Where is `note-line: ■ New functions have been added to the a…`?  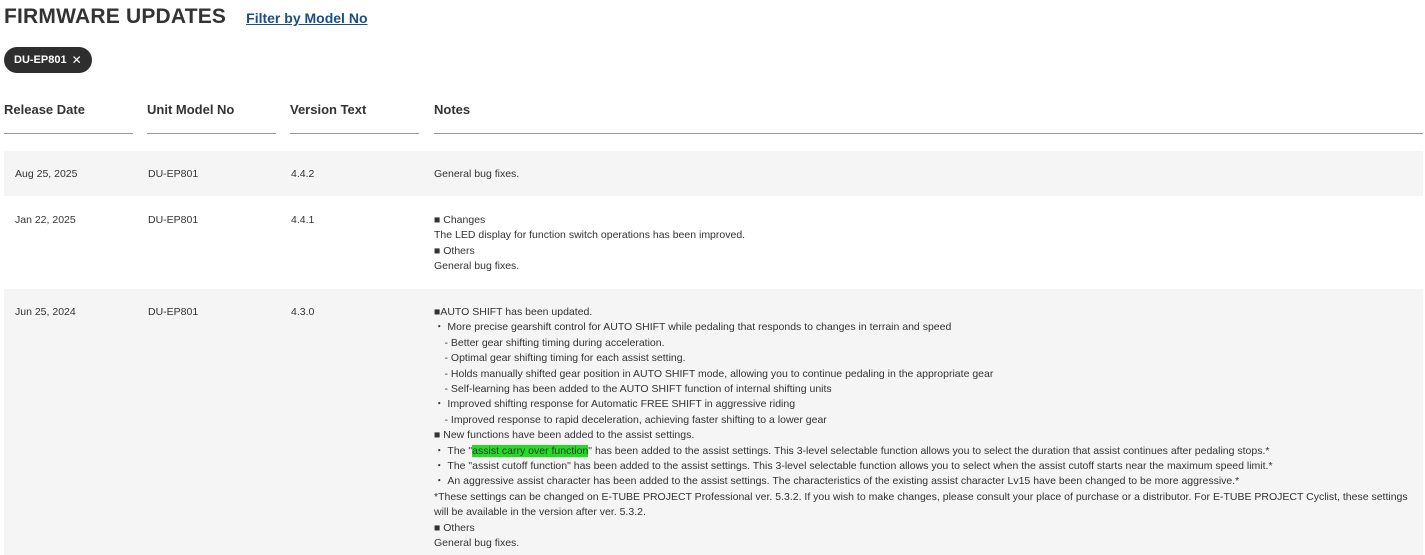
note-line: ■ New functions have been added to the a… is located at coordinates (564, 435).